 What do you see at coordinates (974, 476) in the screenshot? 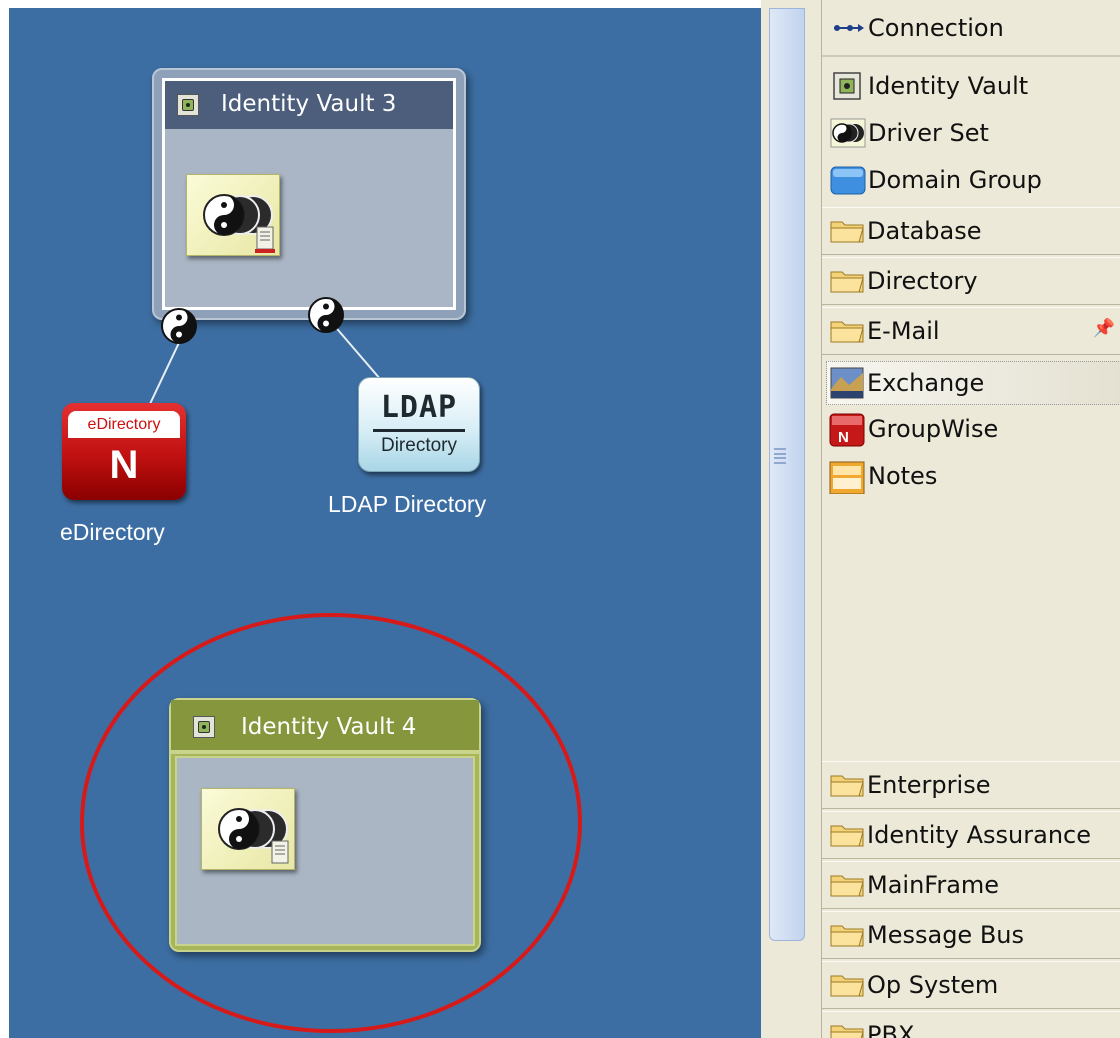
I see `palette-item-notes: Notes` at bounding box center [974, 476].